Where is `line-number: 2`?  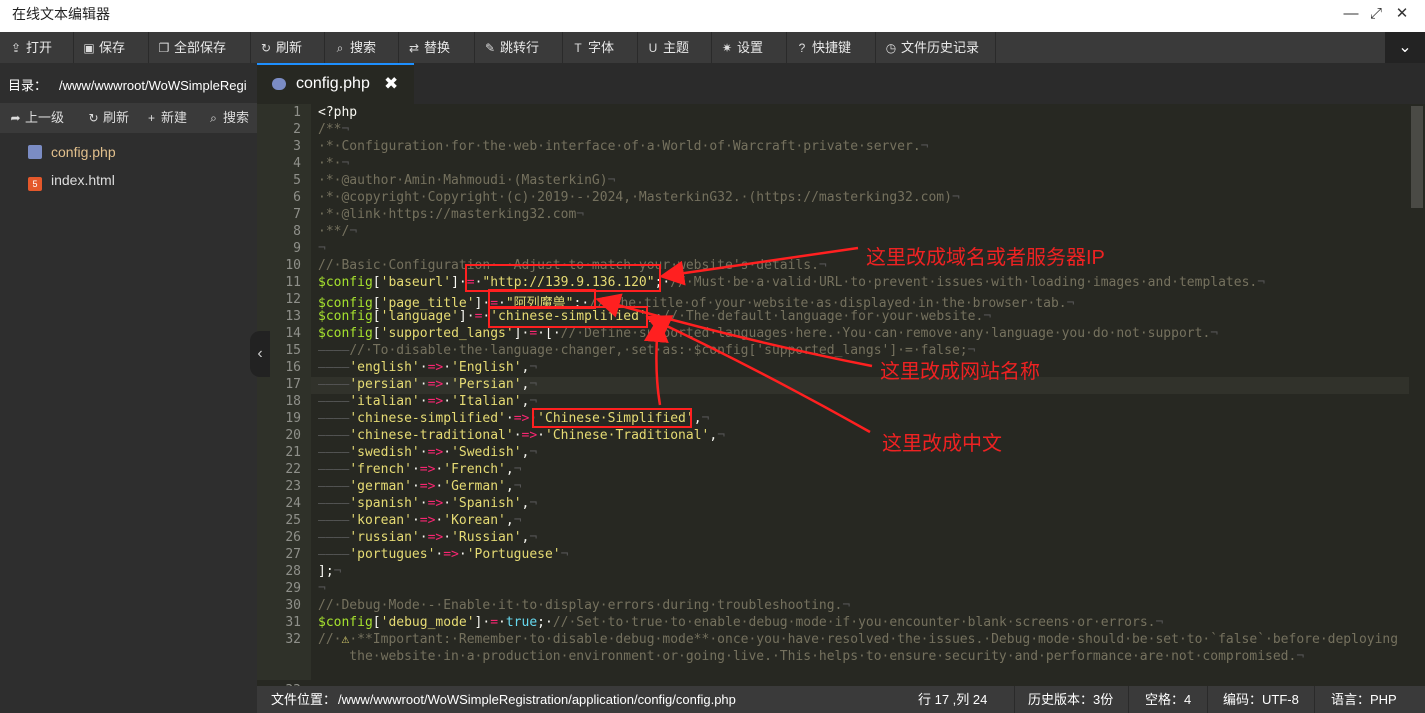 line-number: 2 is located at coordinates (297, 129).